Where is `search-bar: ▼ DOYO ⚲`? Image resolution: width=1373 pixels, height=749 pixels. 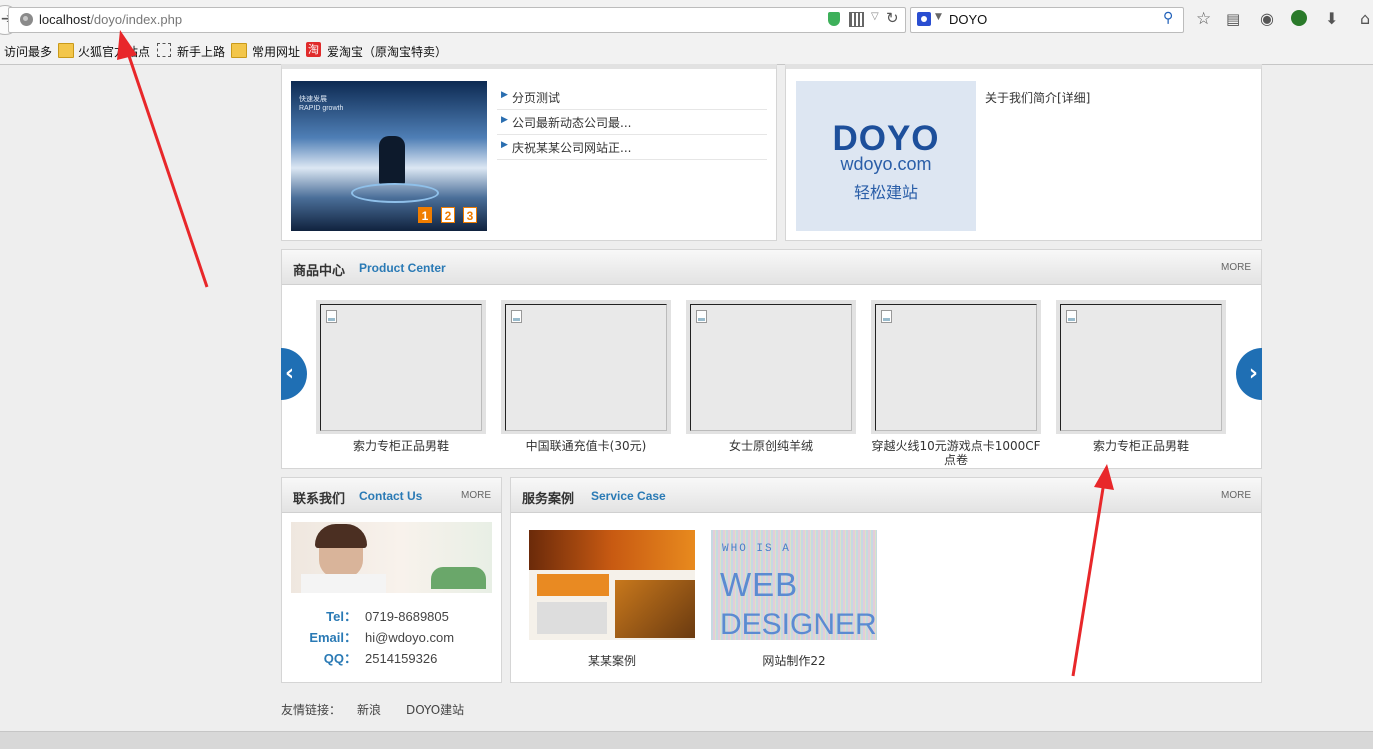 search-bar: ▼ DOYO ⚲ is located at coordinates (1047, 20).